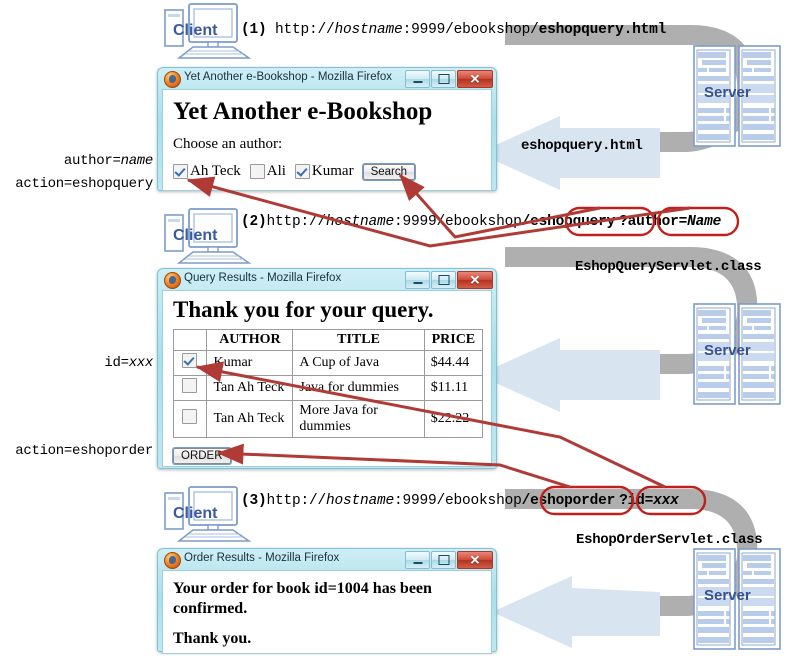 The image size is (795, 660). I want to click on server-label-1: Server, so click(727, 92).